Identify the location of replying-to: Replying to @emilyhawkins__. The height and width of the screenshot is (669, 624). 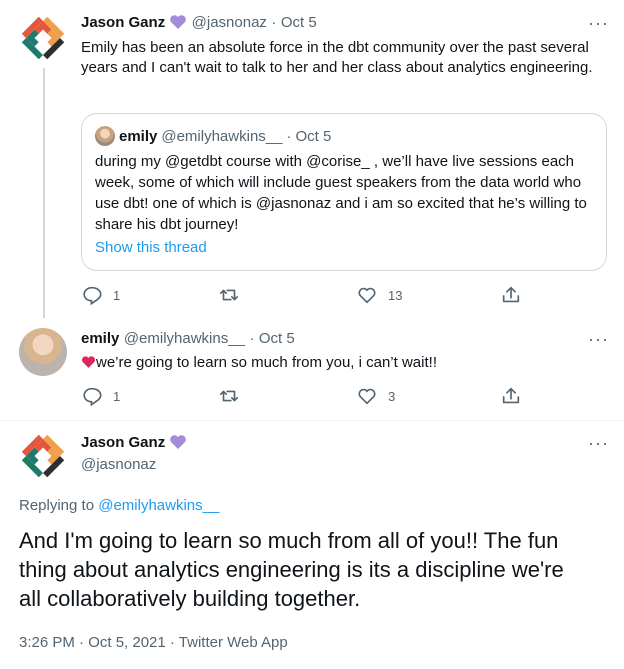
(119, 505).